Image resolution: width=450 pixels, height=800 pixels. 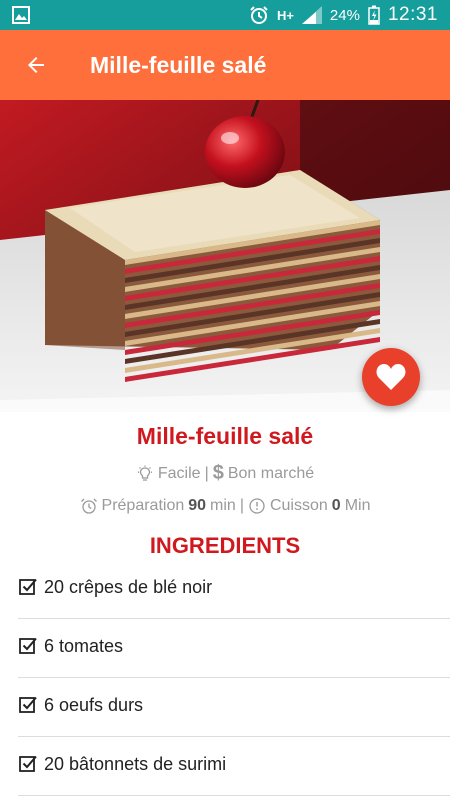 What do you see at coordinates (259, 15) in the screenshot?
I see `alarm-icon` at bounding box center [259, 15].